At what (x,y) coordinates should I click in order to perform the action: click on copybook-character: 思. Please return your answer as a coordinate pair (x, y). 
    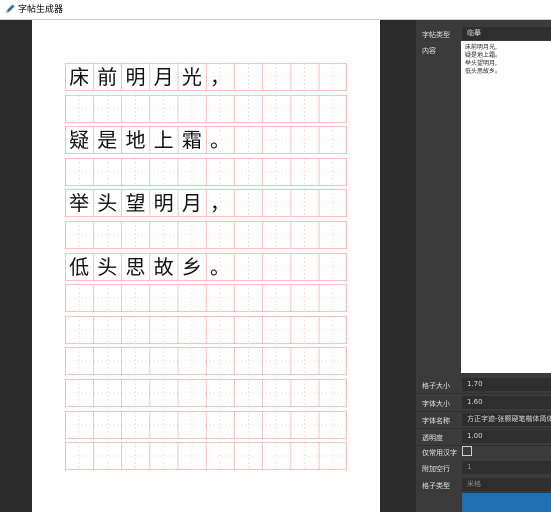
    Looking at the image, I should click on (135, 266).